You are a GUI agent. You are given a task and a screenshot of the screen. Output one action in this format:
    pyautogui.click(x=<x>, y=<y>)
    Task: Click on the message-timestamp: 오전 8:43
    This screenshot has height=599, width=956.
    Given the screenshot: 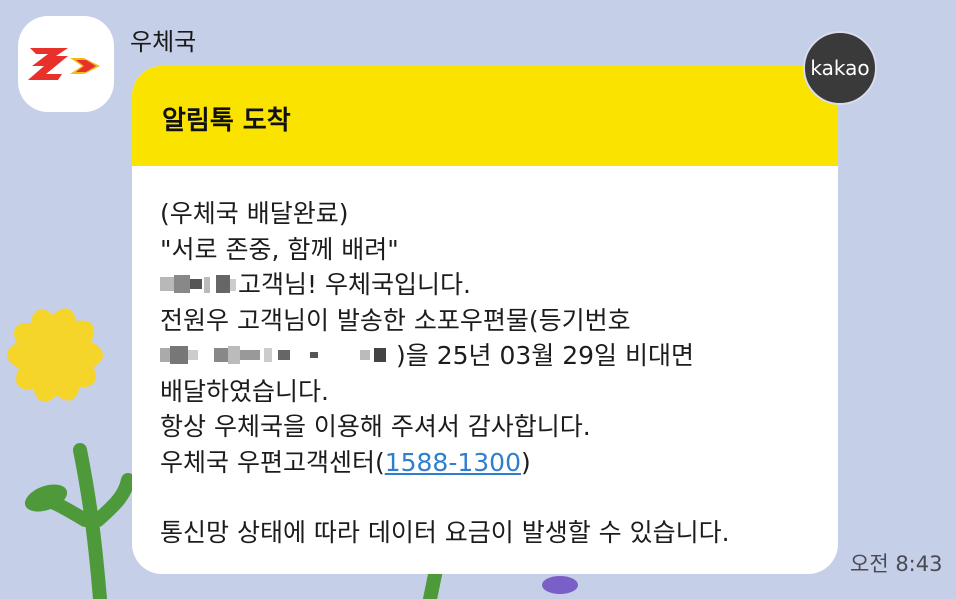 What is the action you would take?
    pyautogui.click(x=896, y=564)
    